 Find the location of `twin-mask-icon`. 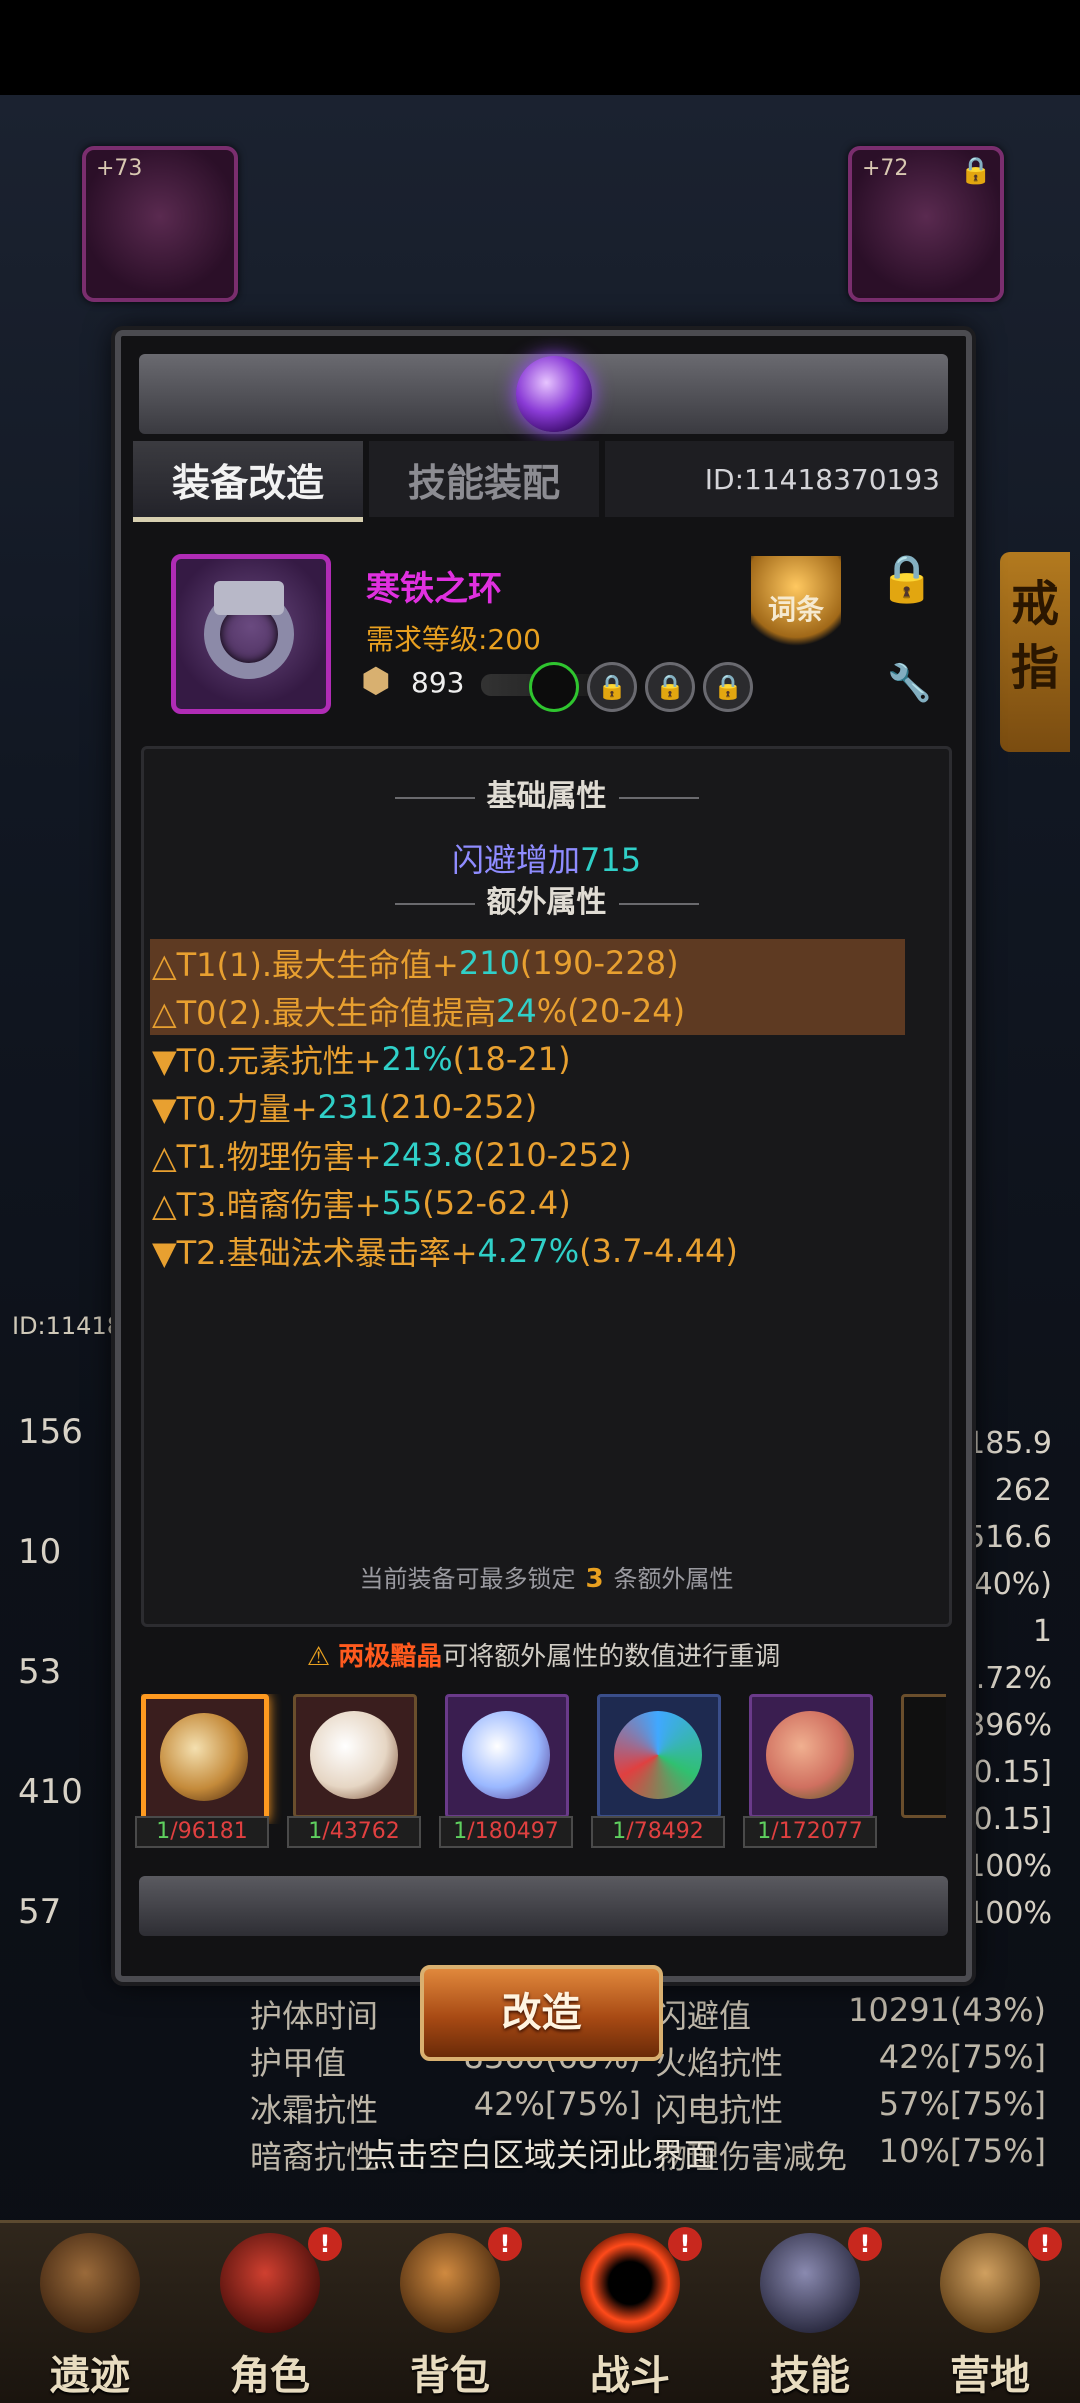

twin-mask-icon is located at coordinates (354, 1755).